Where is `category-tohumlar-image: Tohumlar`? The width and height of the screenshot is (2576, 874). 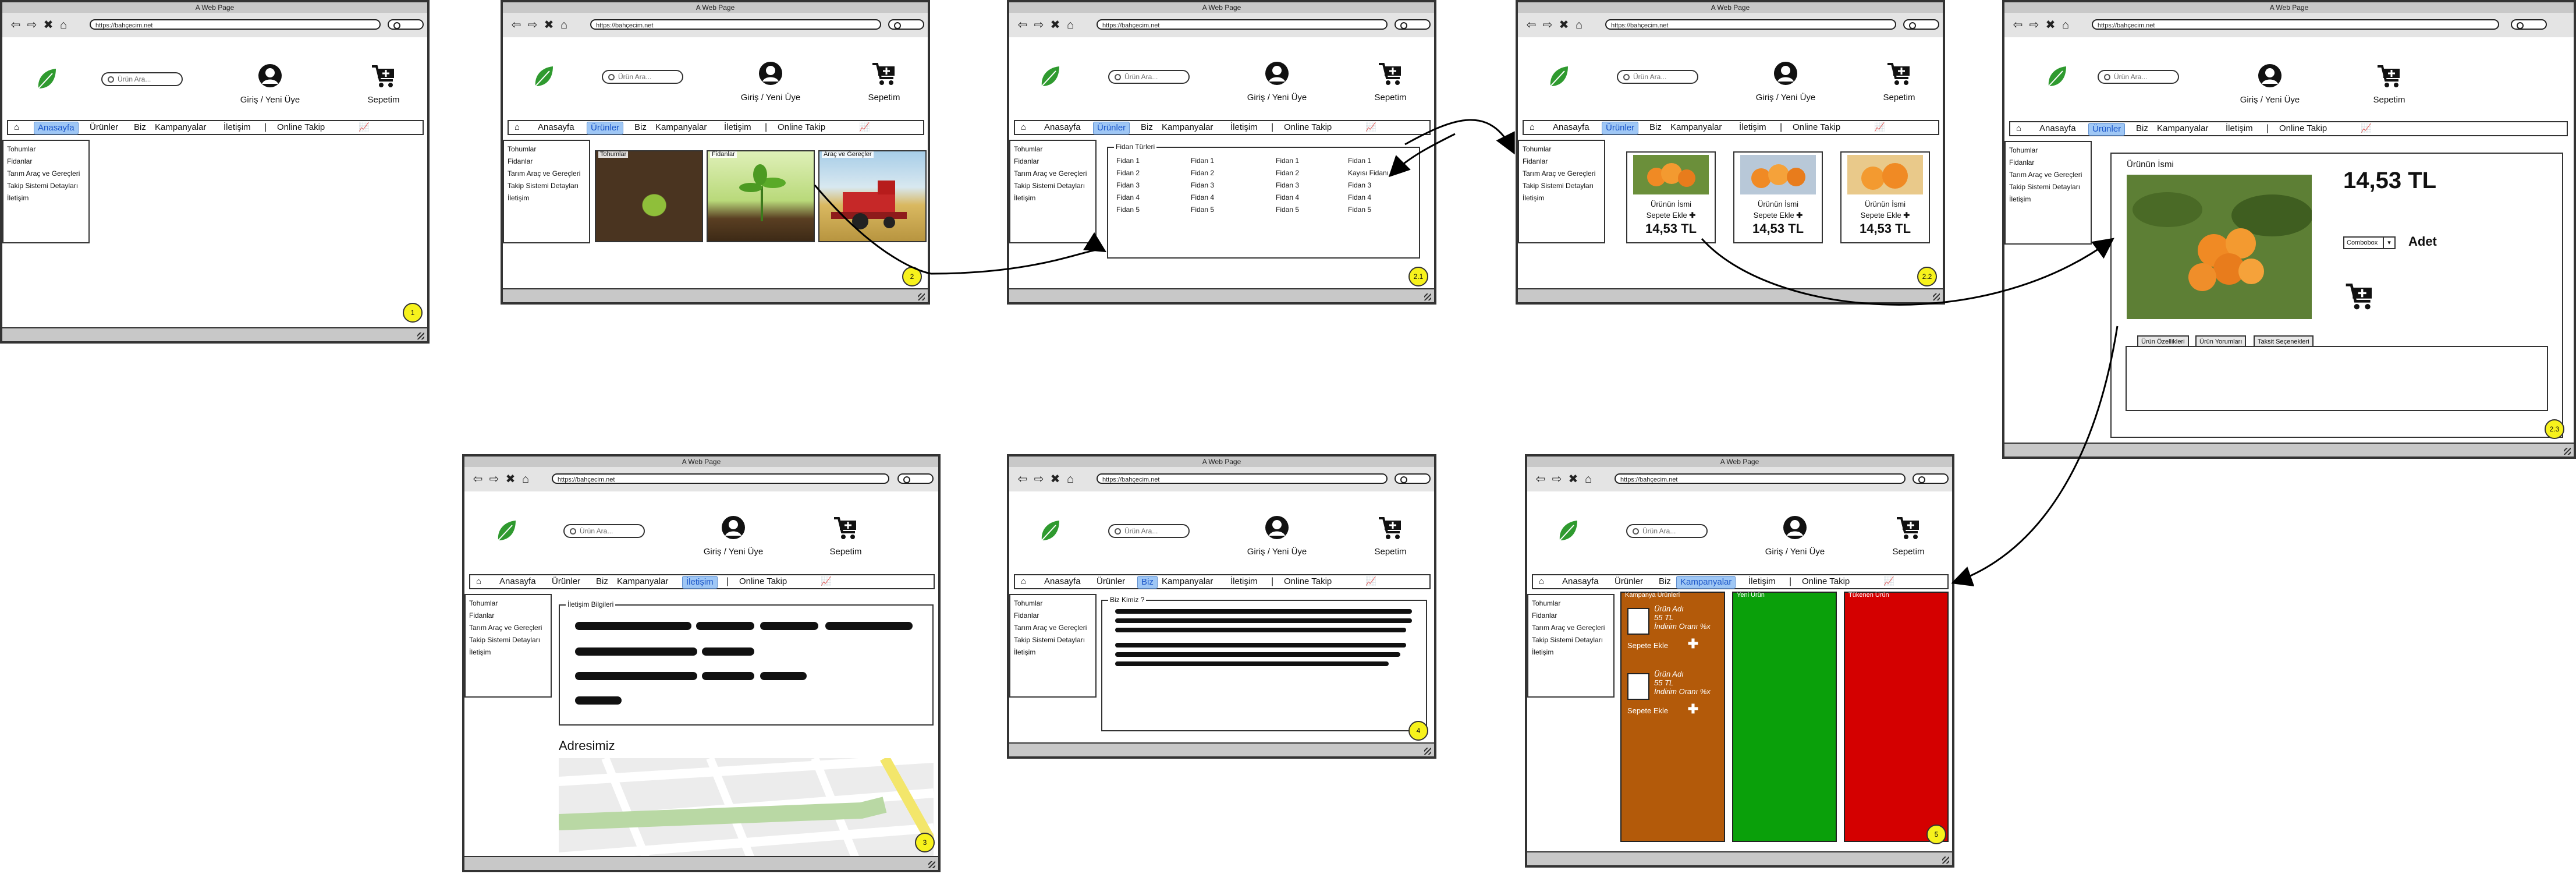 category-tohumlar-image: Tohumlar is located at coordinates (649, 196).